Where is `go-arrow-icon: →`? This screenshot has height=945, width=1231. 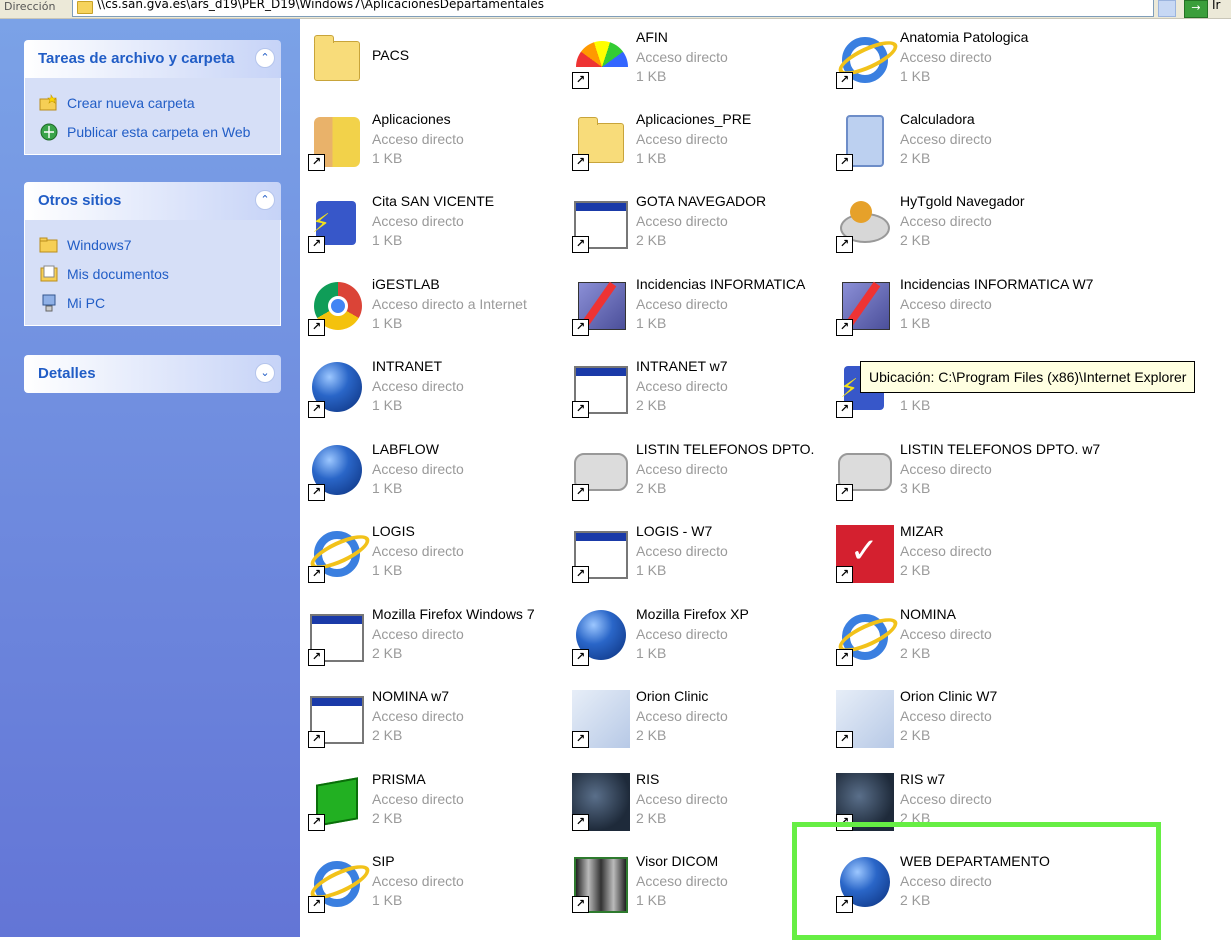 go-arrow-icon: → is located at coordinates (1196, 9).